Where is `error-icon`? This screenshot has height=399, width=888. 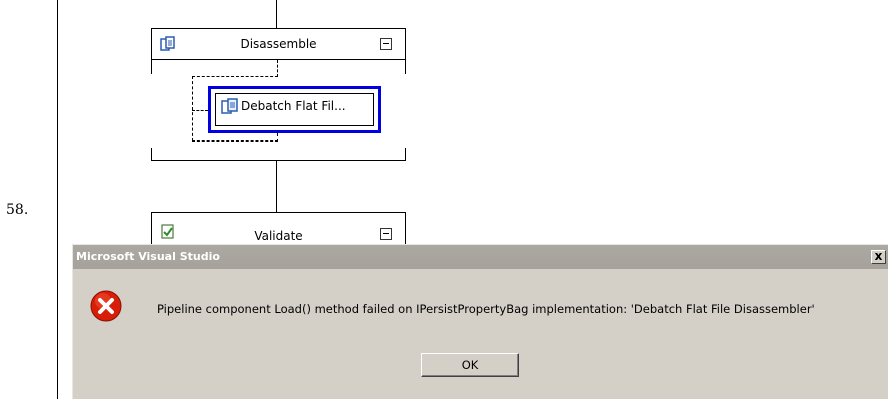 error-icon is located at coordinates (106, 306).